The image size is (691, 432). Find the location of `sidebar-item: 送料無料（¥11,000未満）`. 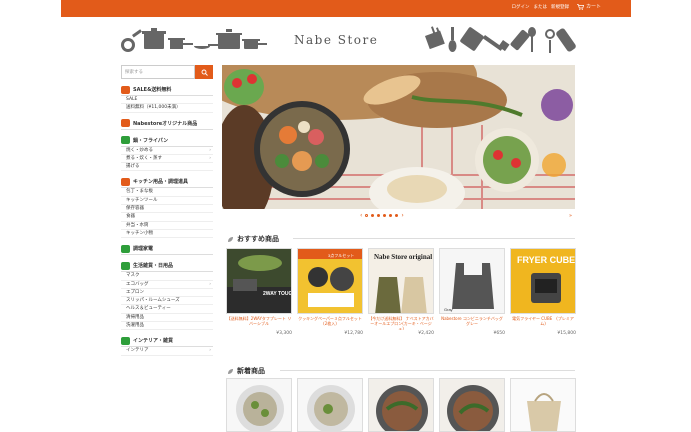

sidebar-item: 送料無料（¥11,000未満） is located at coordinates (167, 108).